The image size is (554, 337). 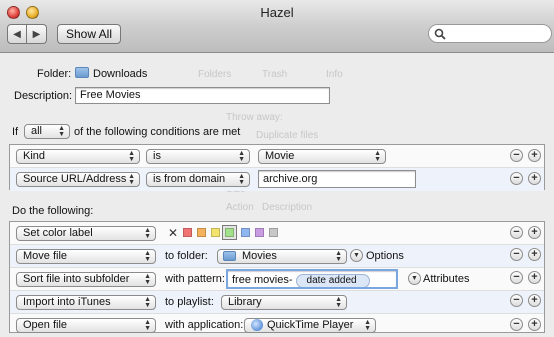 I want to click on condition-operator-popup: is from domain ▲ ▼, so click(x=198, y=179).